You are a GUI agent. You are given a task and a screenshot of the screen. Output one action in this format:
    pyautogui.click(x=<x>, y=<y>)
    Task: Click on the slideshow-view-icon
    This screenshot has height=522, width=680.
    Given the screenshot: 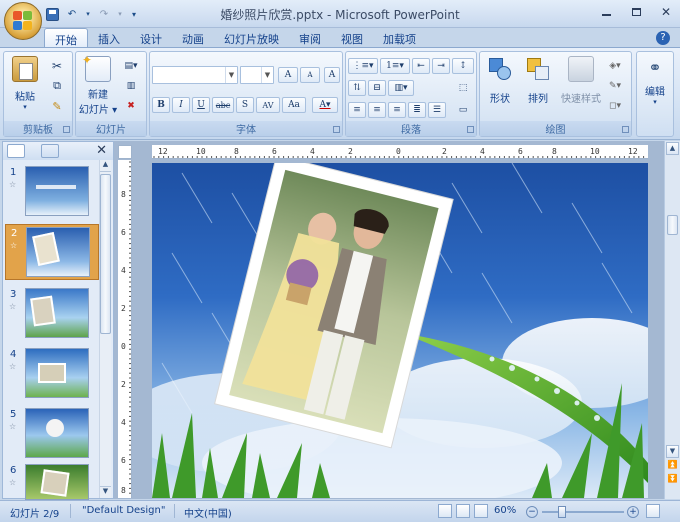 What is the action you would take?
    pyautogui.click(x=481, y=511)
    